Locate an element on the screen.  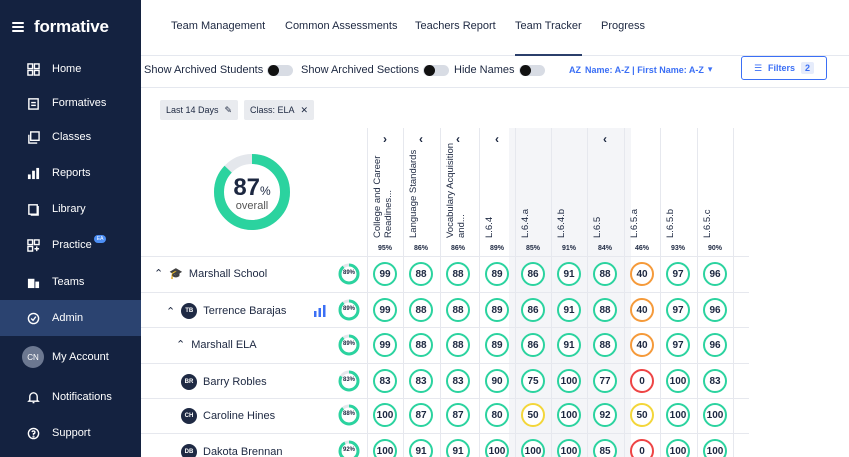
sidebar-item-admin: Admin is located at coordinates (70, 318).